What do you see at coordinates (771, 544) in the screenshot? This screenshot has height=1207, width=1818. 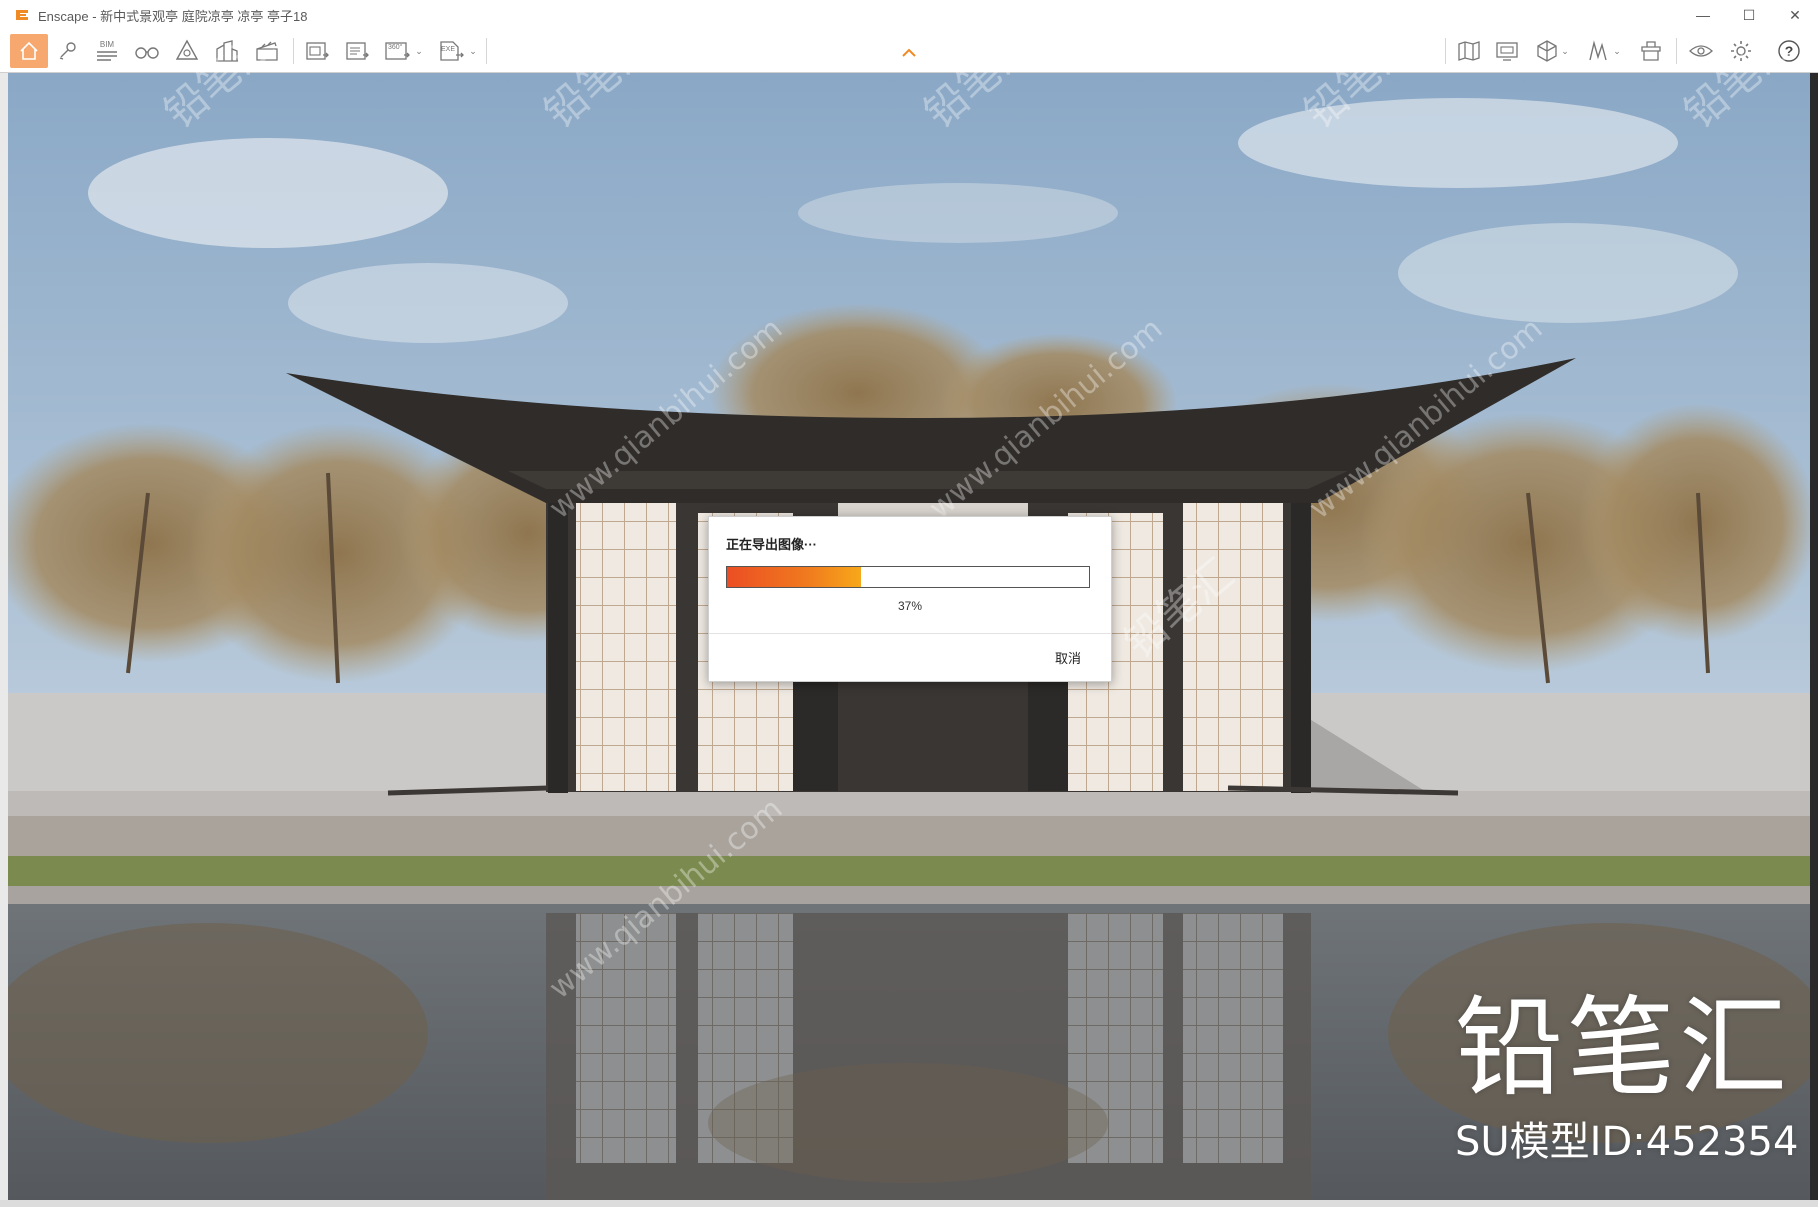 I see `dialog-title: 正在导出图像···` at bounding box center [771, 544].